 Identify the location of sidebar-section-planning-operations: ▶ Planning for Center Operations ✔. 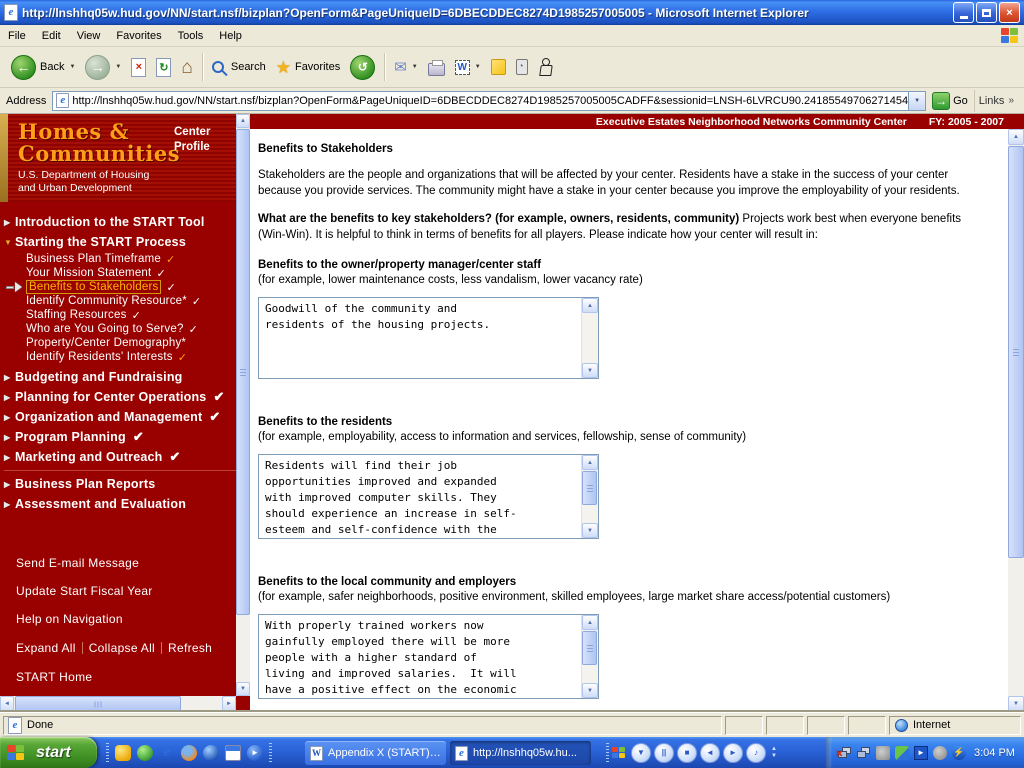
(120, 397).